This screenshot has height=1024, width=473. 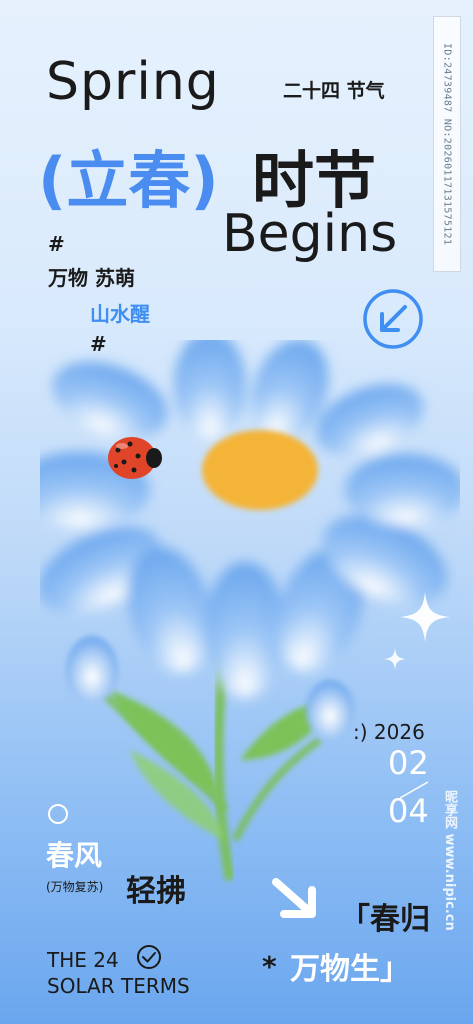 I want to click on subtitle-jieqi: 二十四 节气, so click(x=334, y=91).